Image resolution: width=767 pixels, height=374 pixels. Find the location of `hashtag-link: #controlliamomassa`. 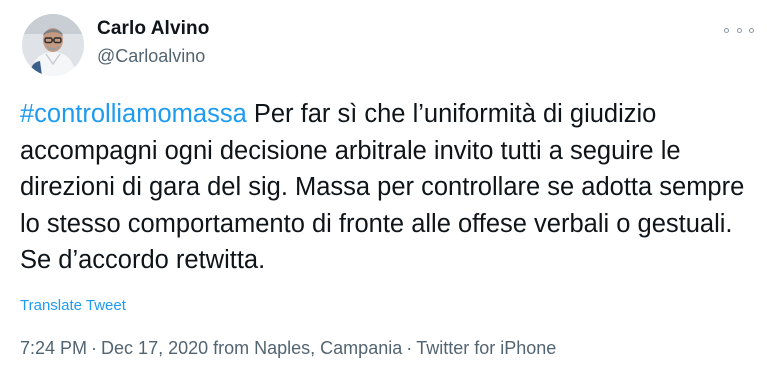

hashtag-link: #controlliamomassa is located at coordinates (133, 114).